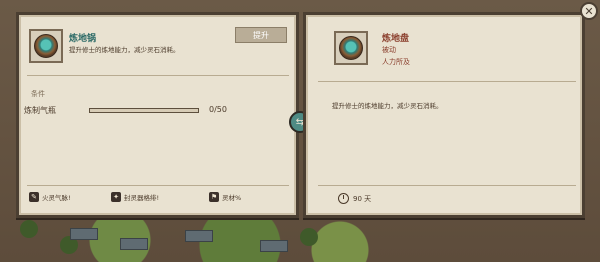  I want to click on requirement-name: 炼制气瓶, so click(40, 110).